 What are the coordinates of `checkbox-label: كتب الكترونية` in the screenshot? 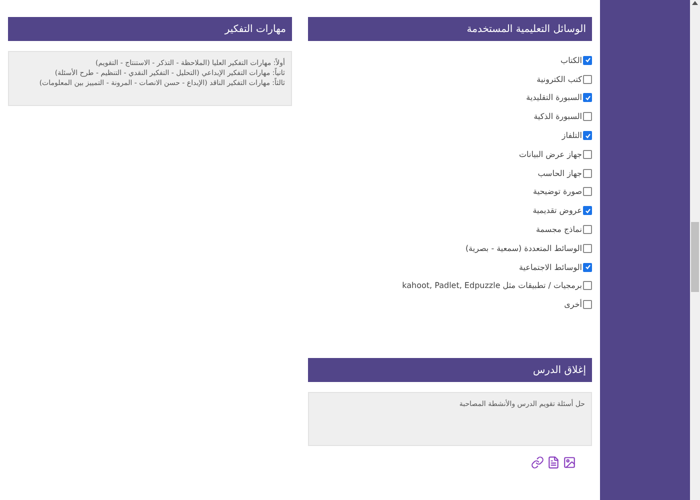 It's located at (559, 79).